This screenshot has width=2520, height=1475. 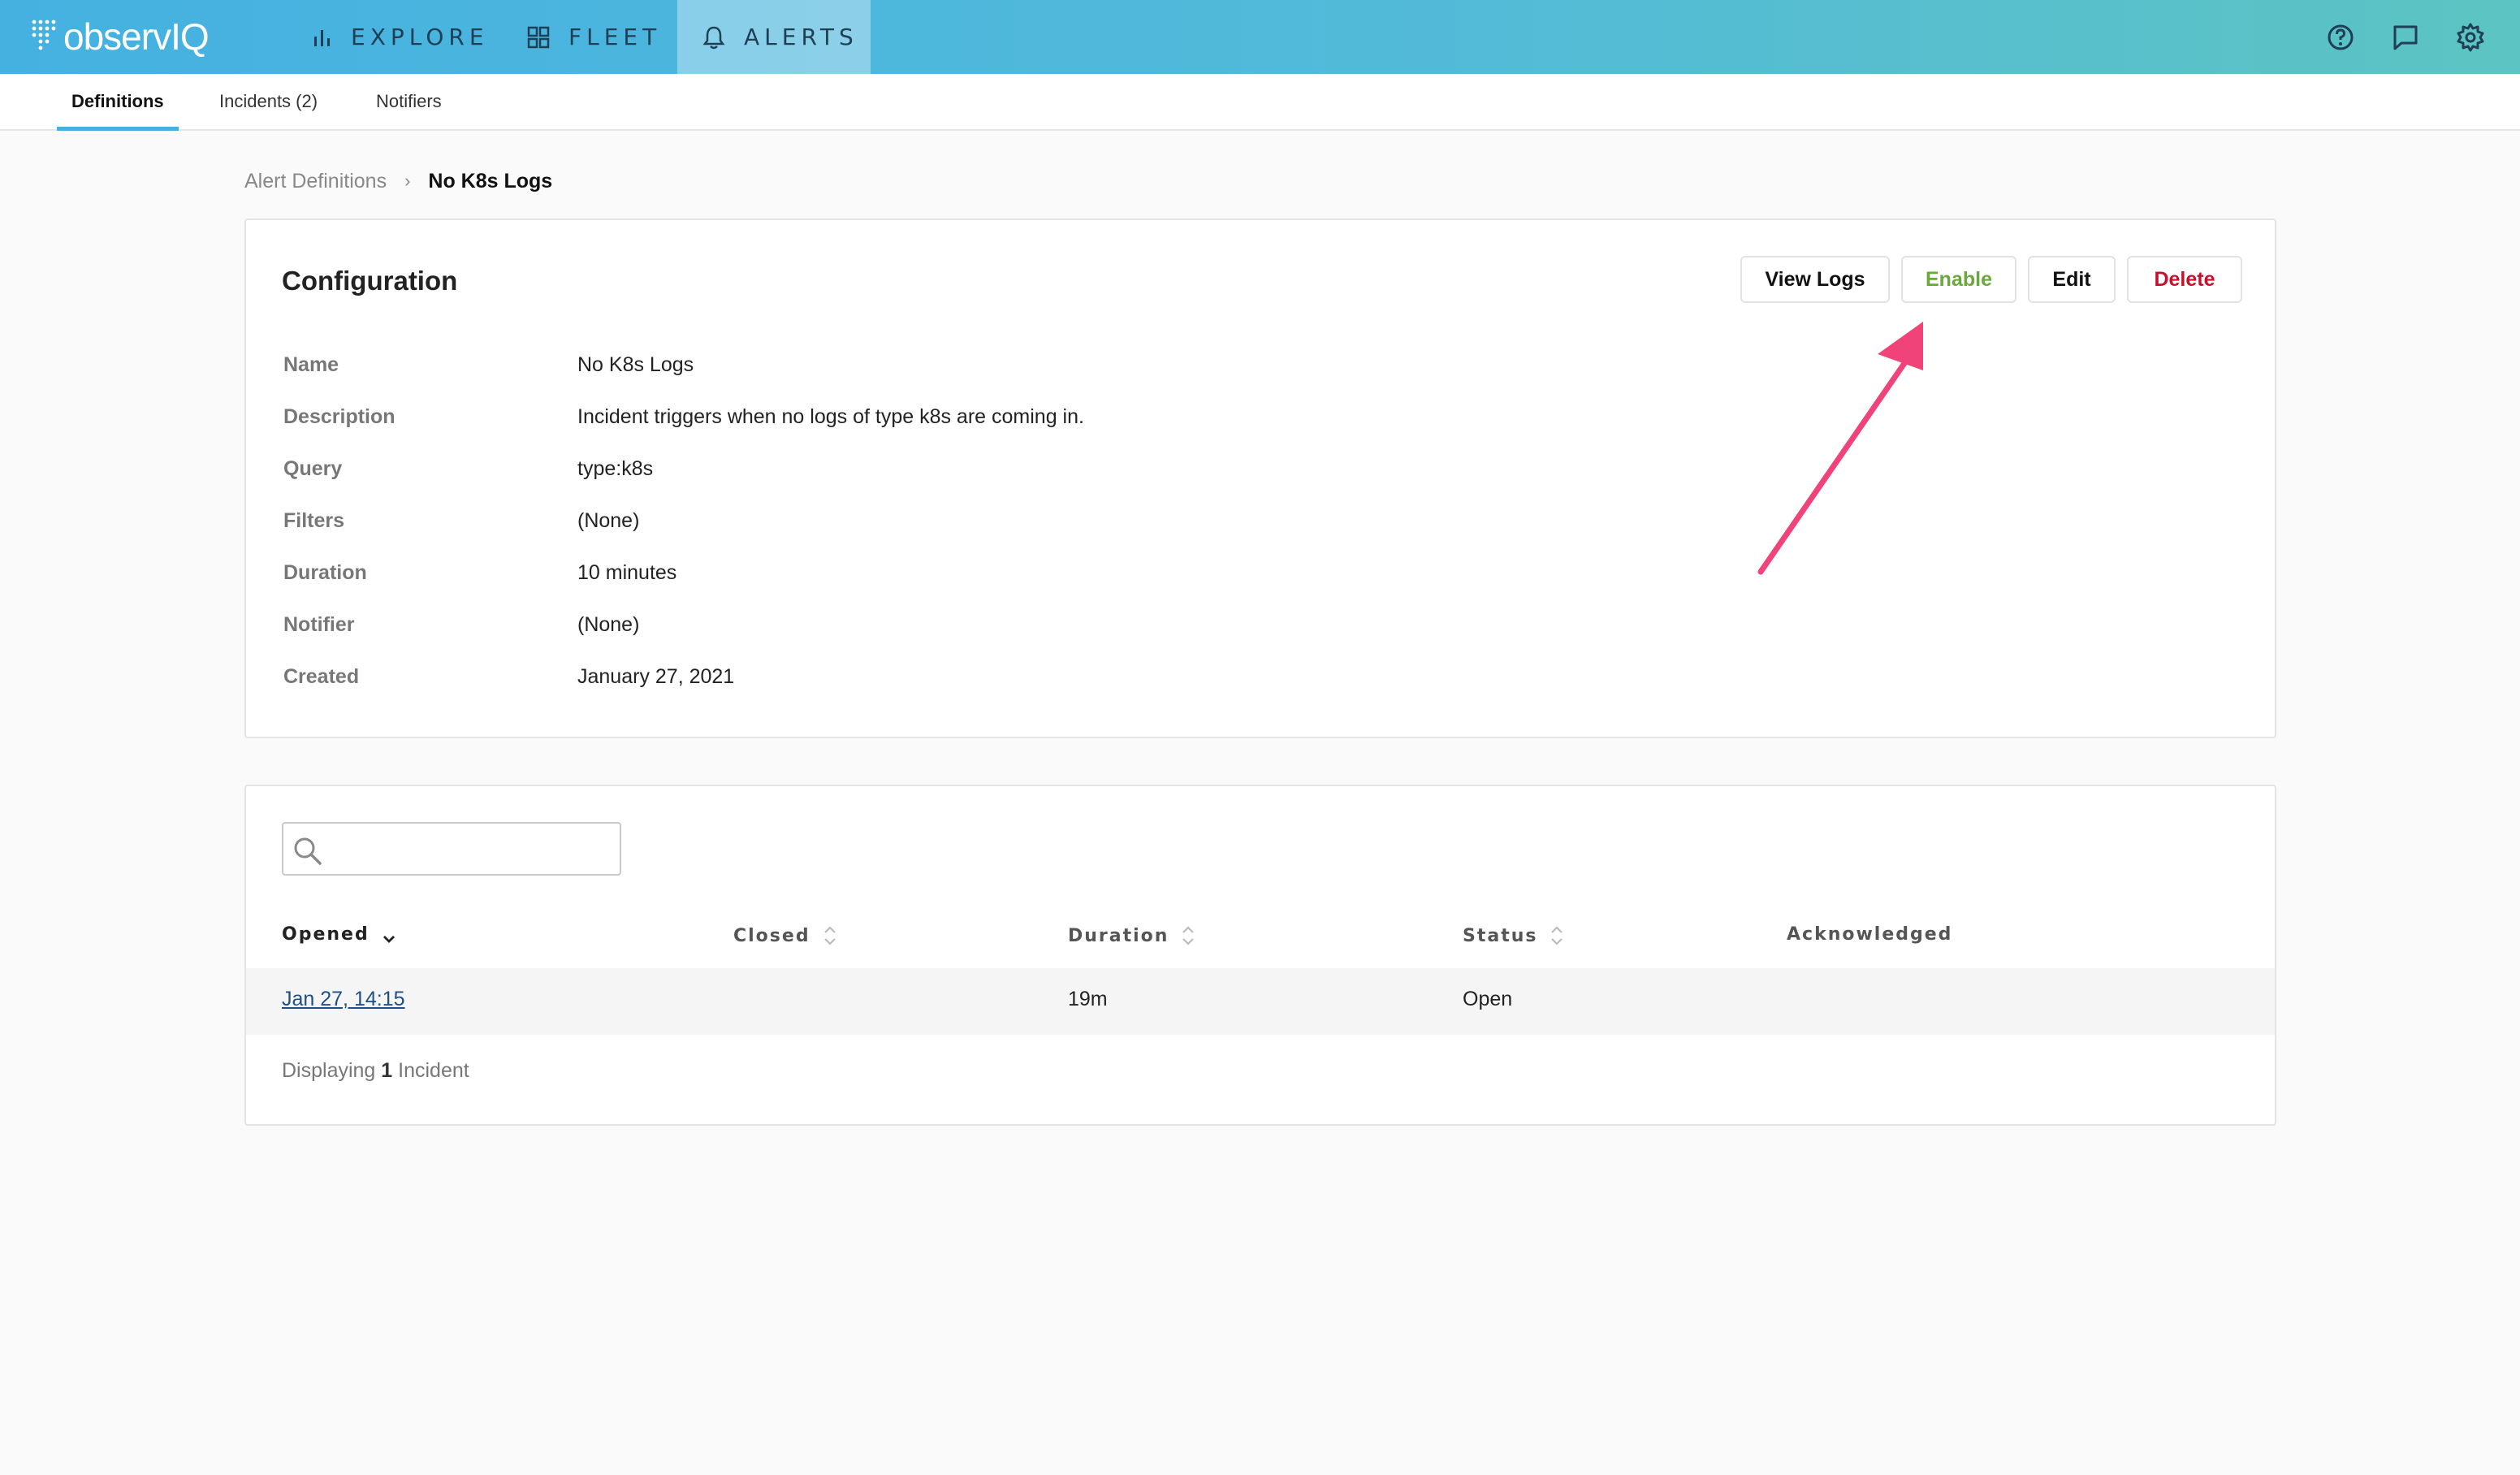 I want to click on configuration-title: Configuration, so click(x=370, y=281).